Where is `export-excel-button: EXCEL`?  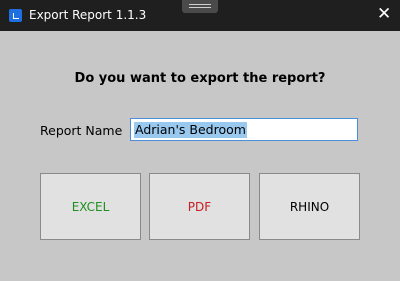
export-excel-button: EXCEL is located at coordinates (90, 206).